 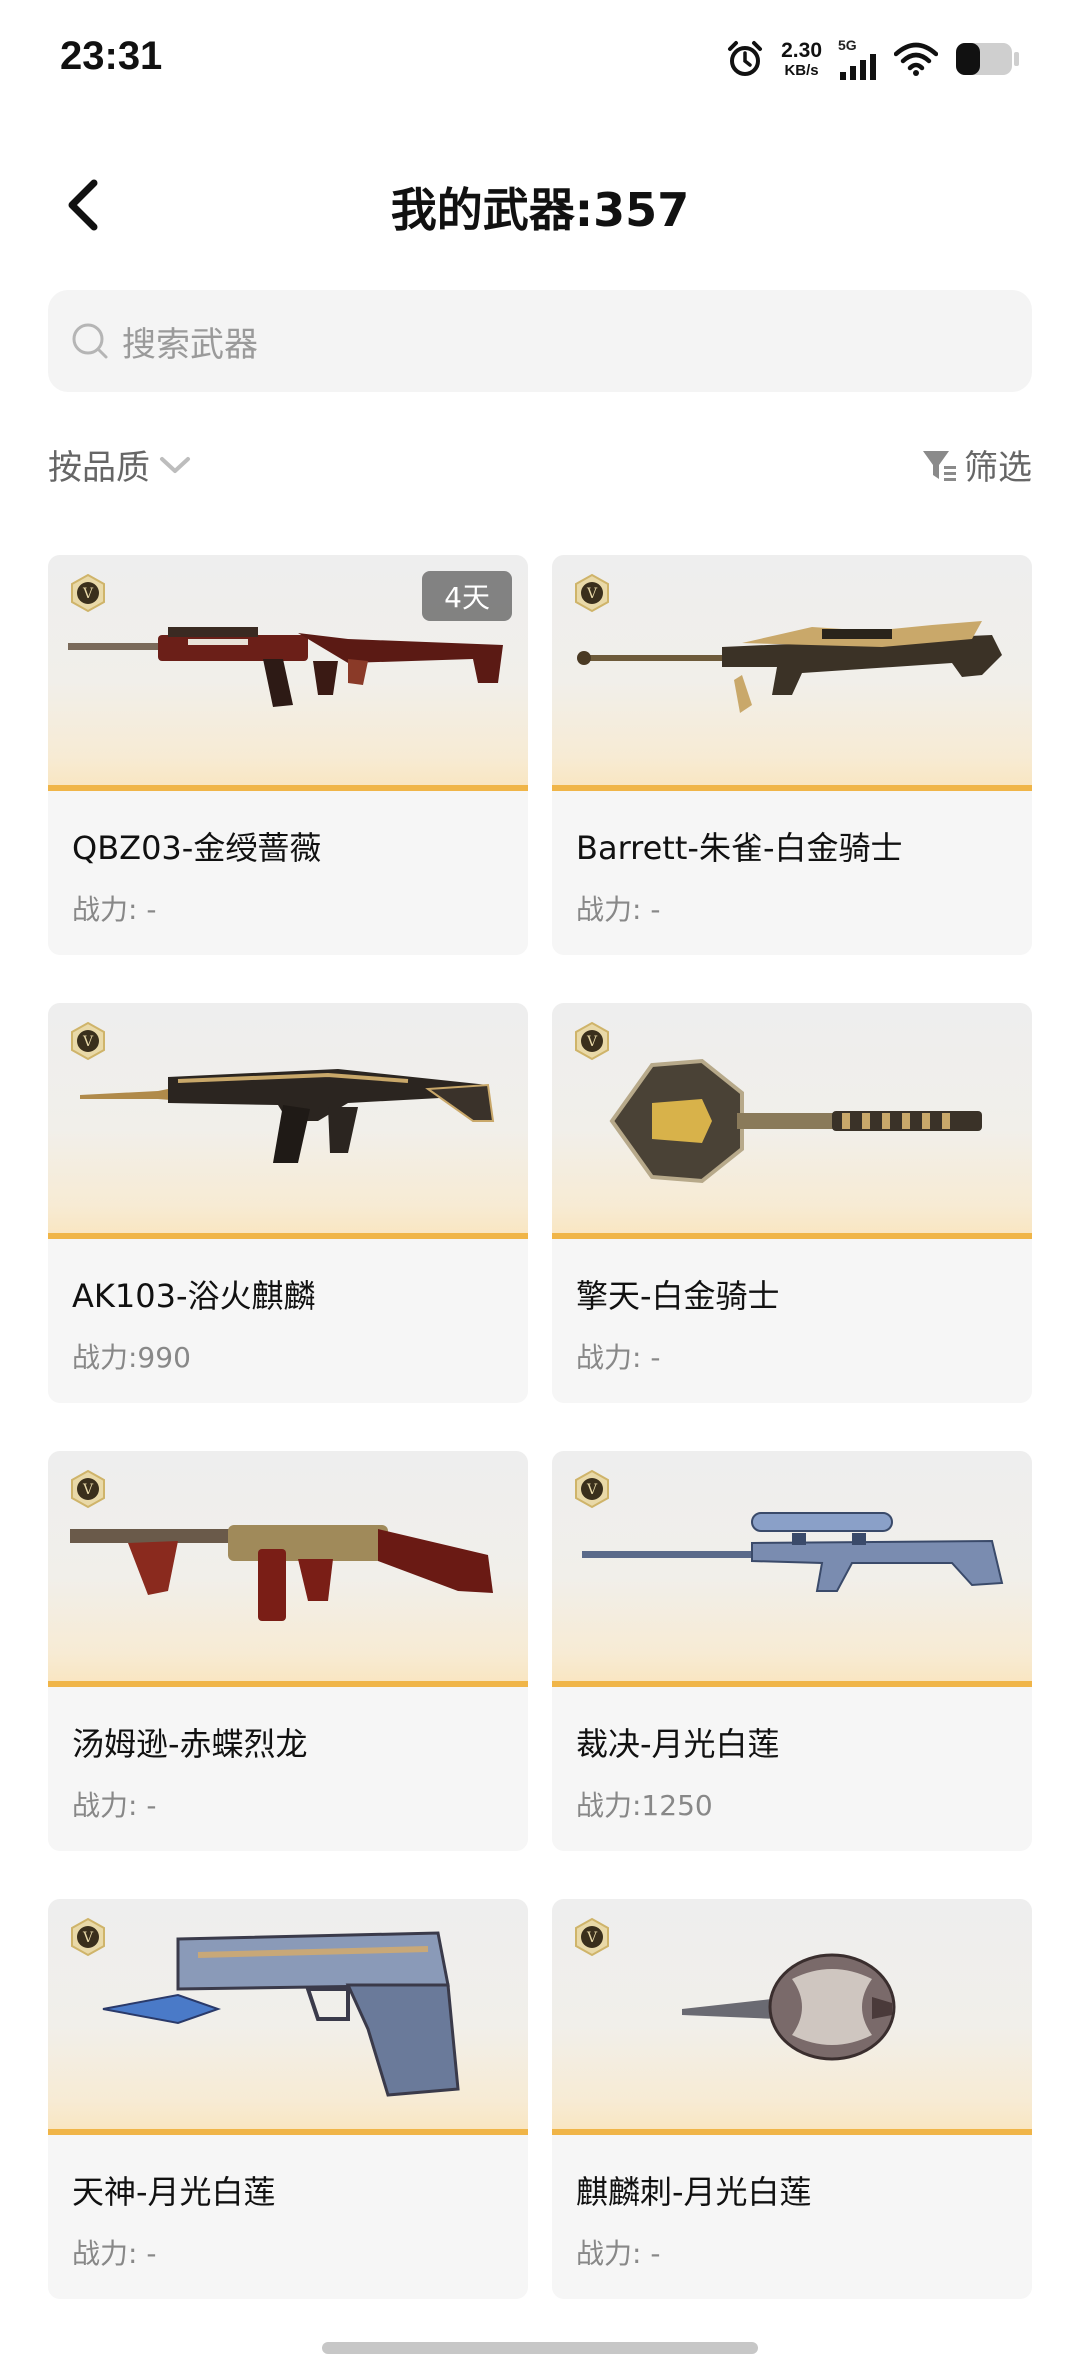 I want to click on signal-label: 5G, so click(x=847, y=45).